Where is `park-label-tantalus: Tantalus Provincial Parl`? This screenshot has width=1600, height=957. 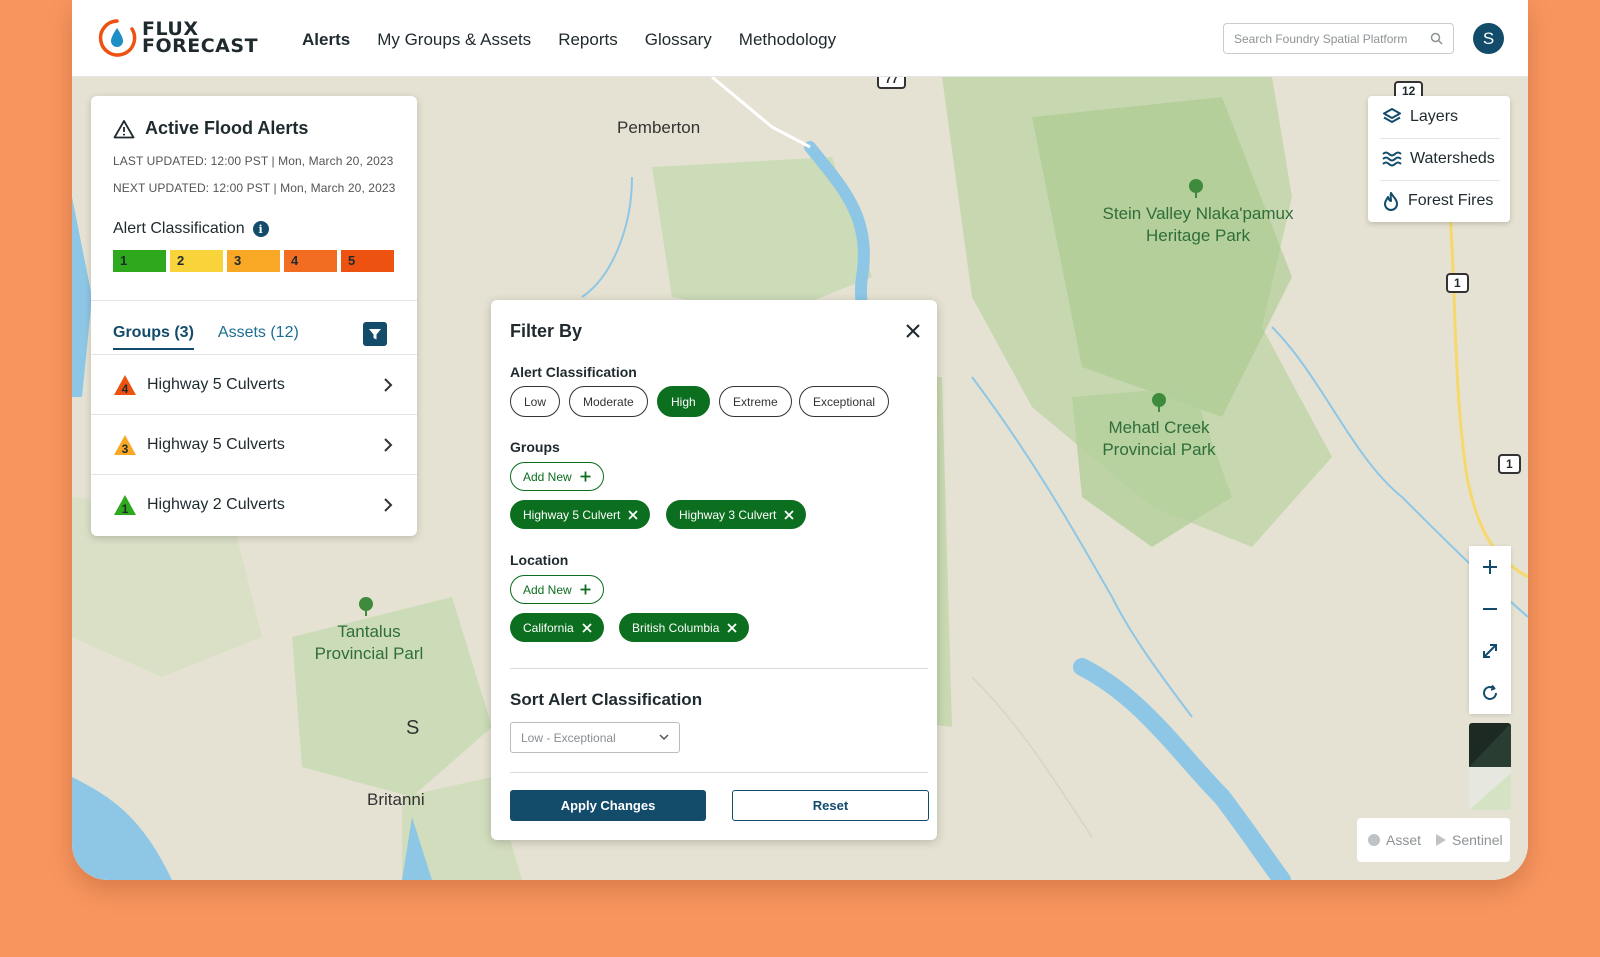
park-label-tantalus: Tantalus Provincial Parl is located at coordinates (369, 642).